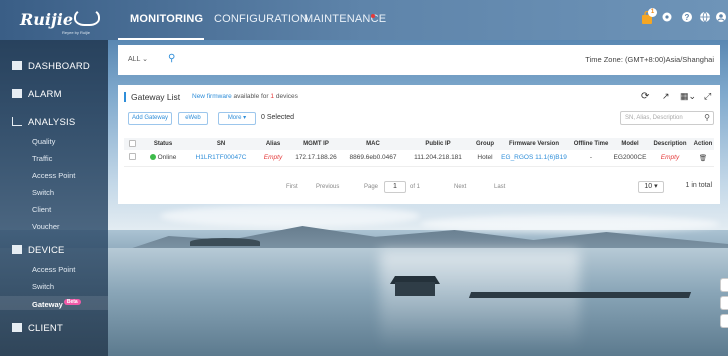  I want to click on sidebar-item-traffic: Traffic, so click(42, 158).